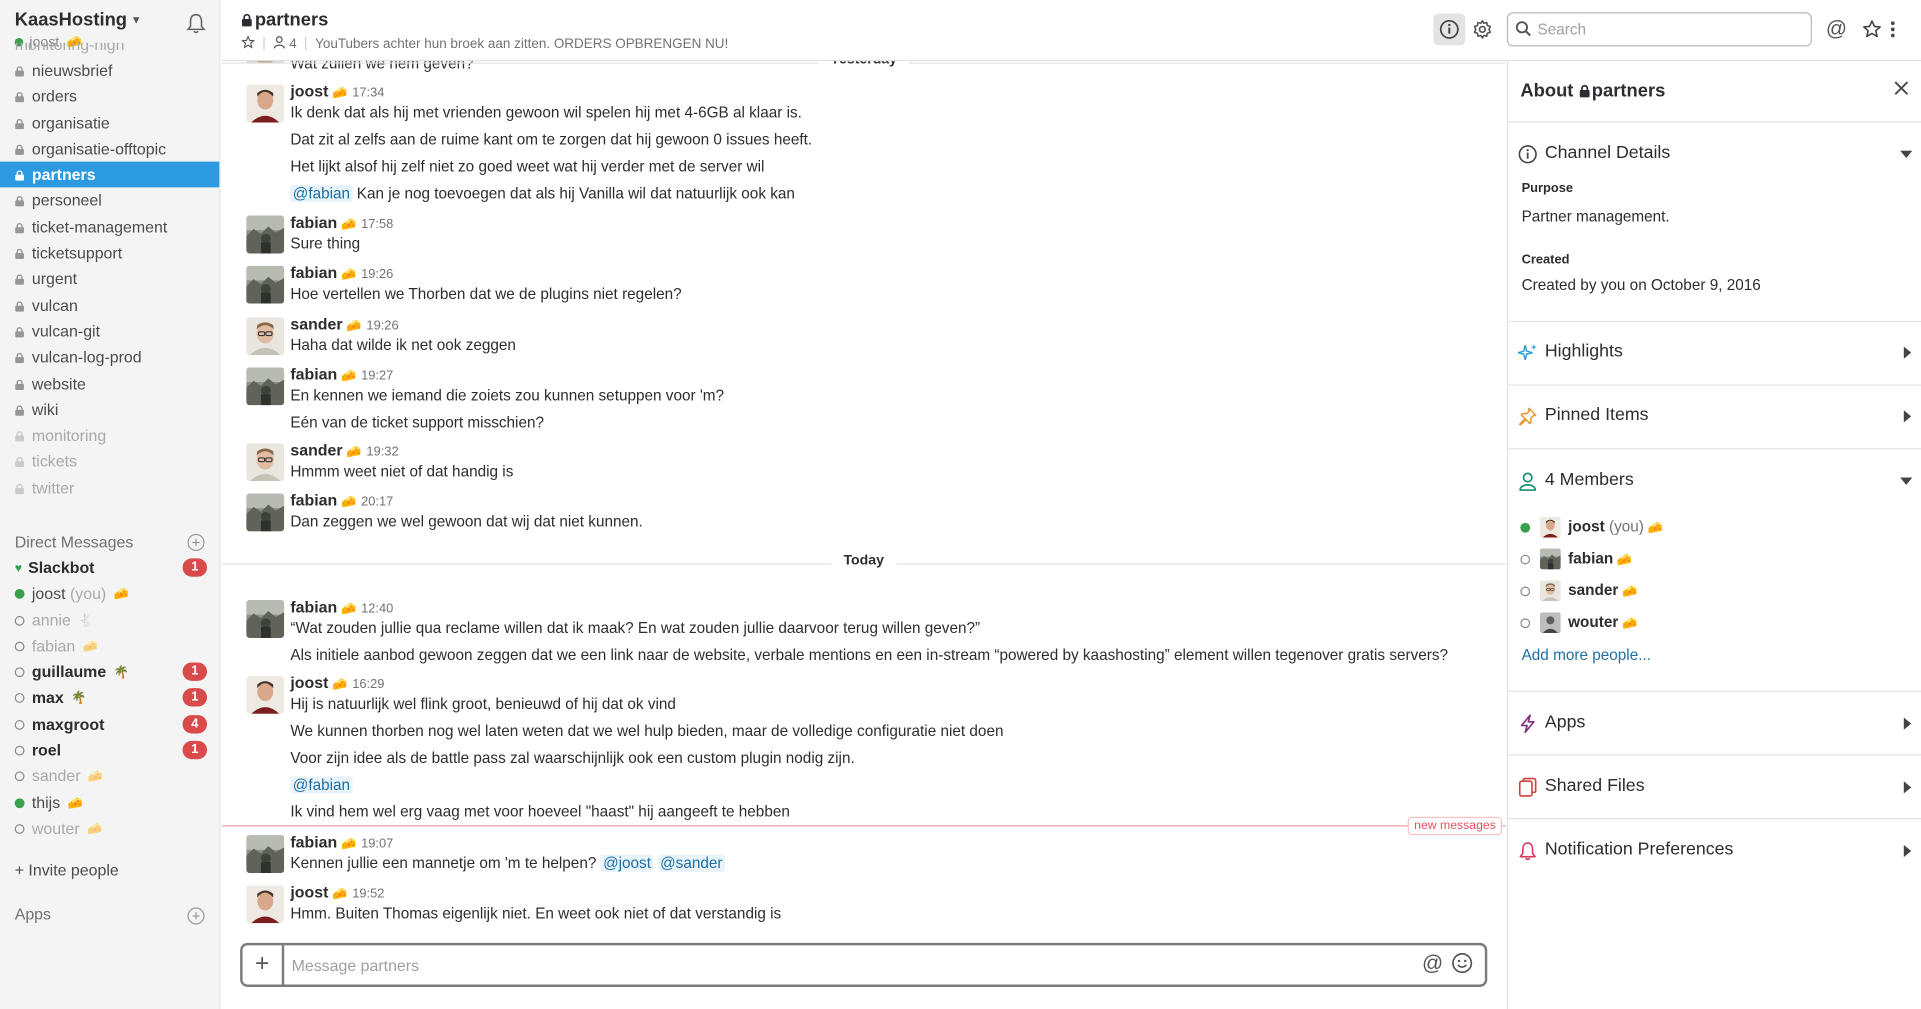 This screenshot has width=1921, height=1009. Describe the element at coordinates (1714, 353) in the screenshot. I see `highlights-section: Highlights` at that location.